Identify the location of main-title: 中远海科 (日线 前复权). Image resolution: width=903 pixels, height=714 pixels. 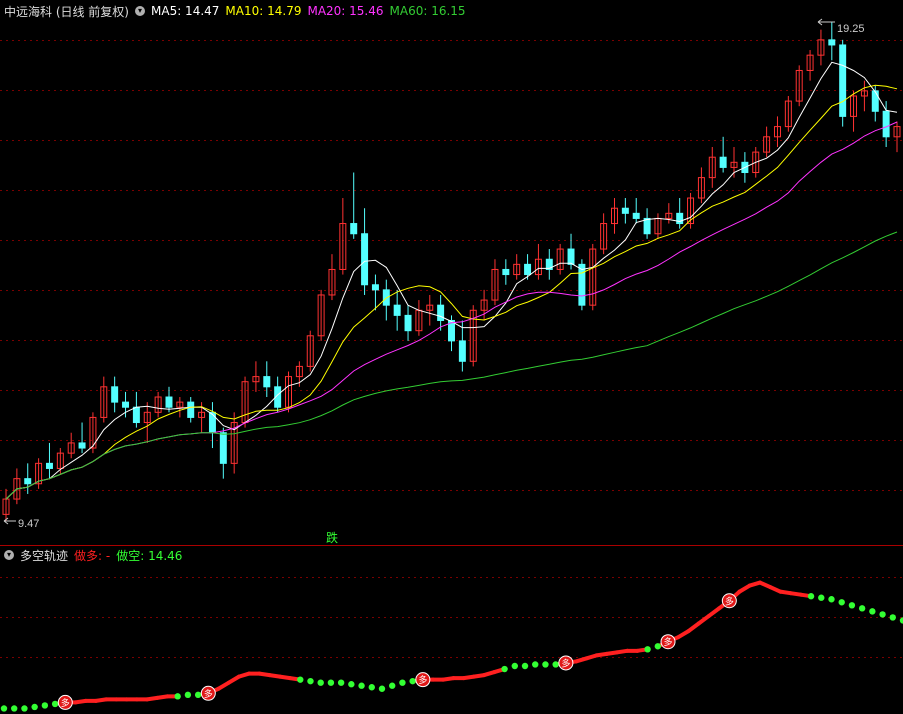
(66, 11).